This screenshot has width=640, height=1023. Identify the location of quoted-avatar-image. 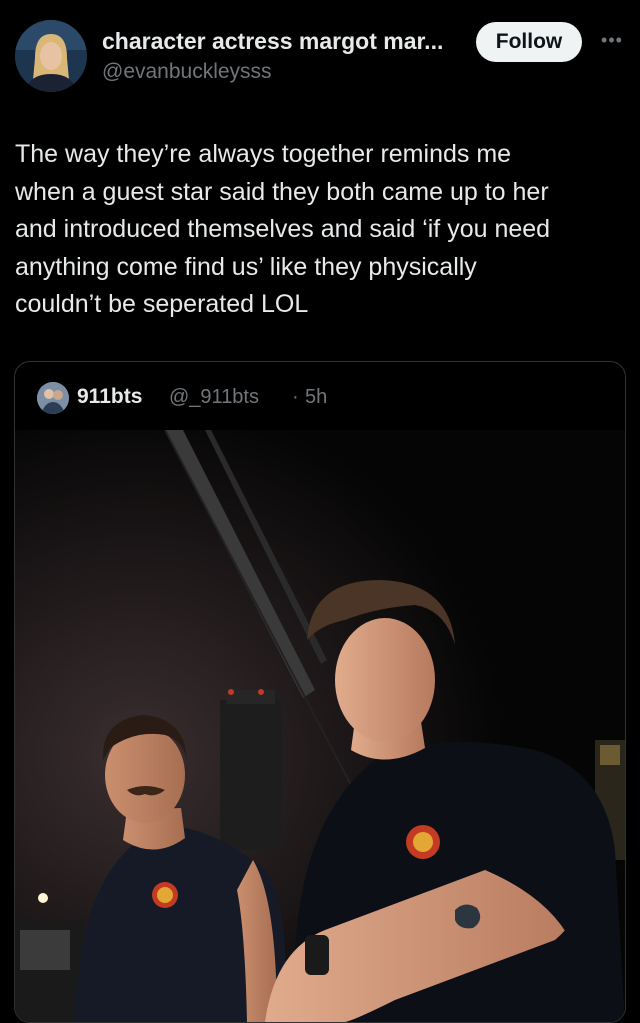
(53, 398).